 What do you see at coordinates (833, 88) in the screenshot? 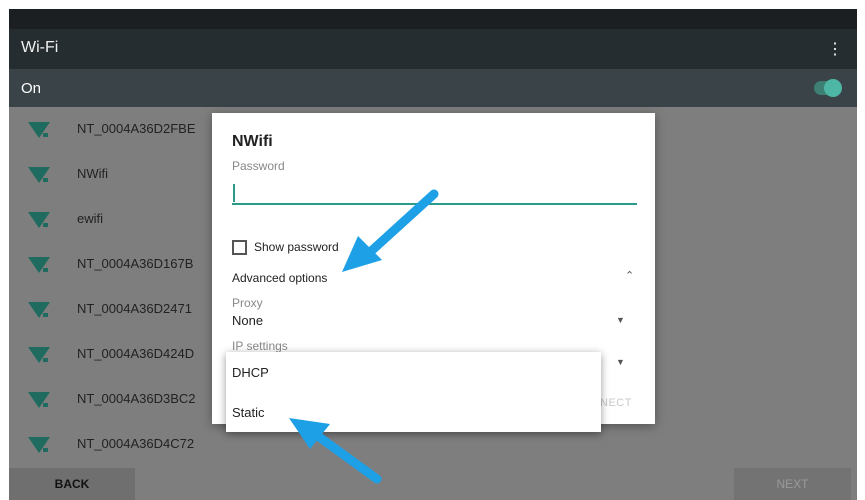
I see `toggle-knob` at bounding box center [833, 88].